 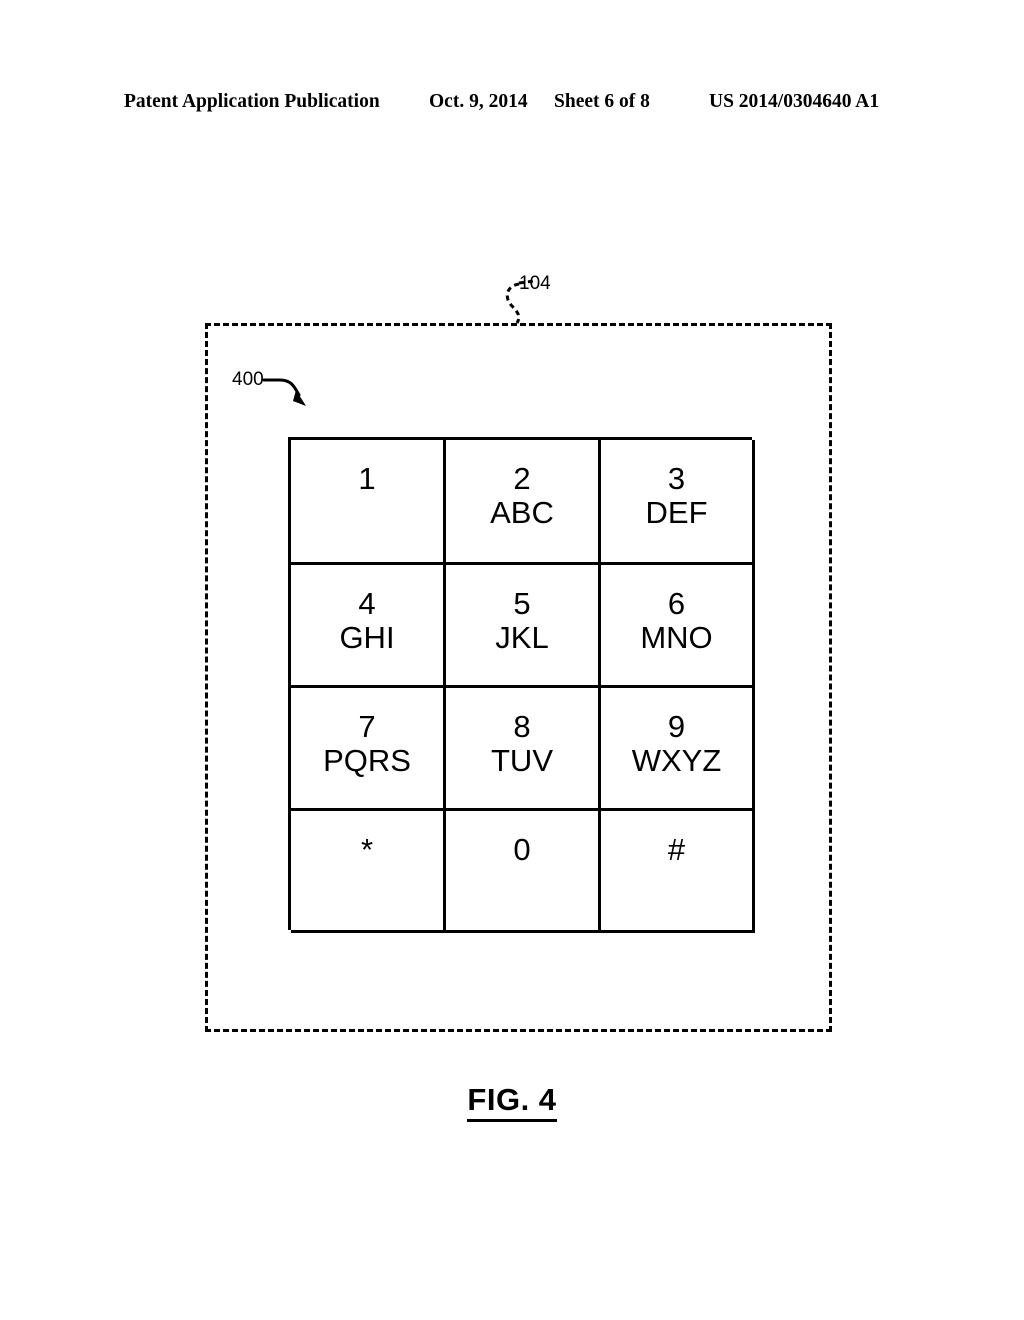 I want to click on keypad-key-5: 5 JKL, so click(x=523, y=626).